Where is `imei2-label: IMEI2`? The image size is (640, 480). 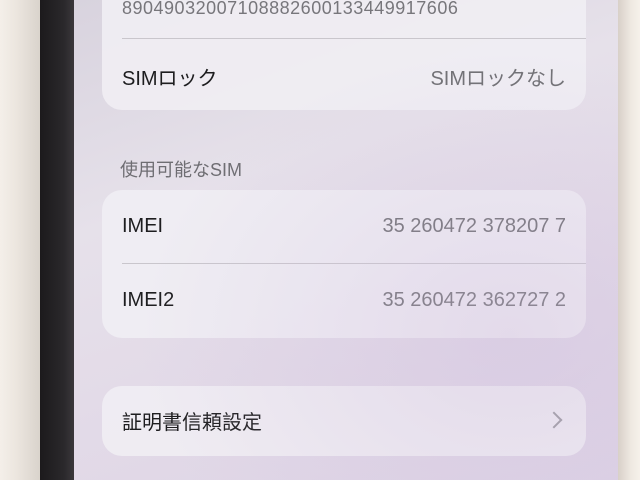 imei2-label: IMEI2 is located at coordinates (148, 299).